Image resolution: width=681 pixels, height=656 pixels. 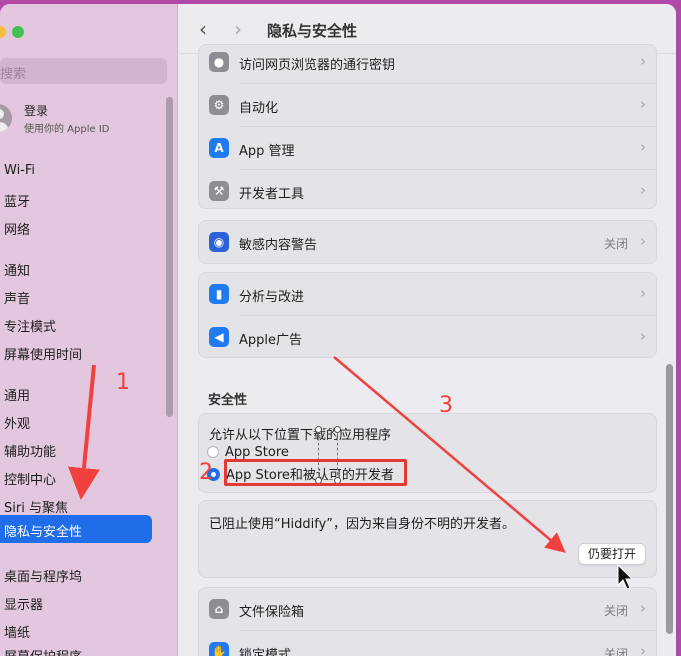 What do you see at coordinates (30, 478) in the screenshot?
I see `sidebar-item-control-center: 控制中心` at bounding box center [30, 478].